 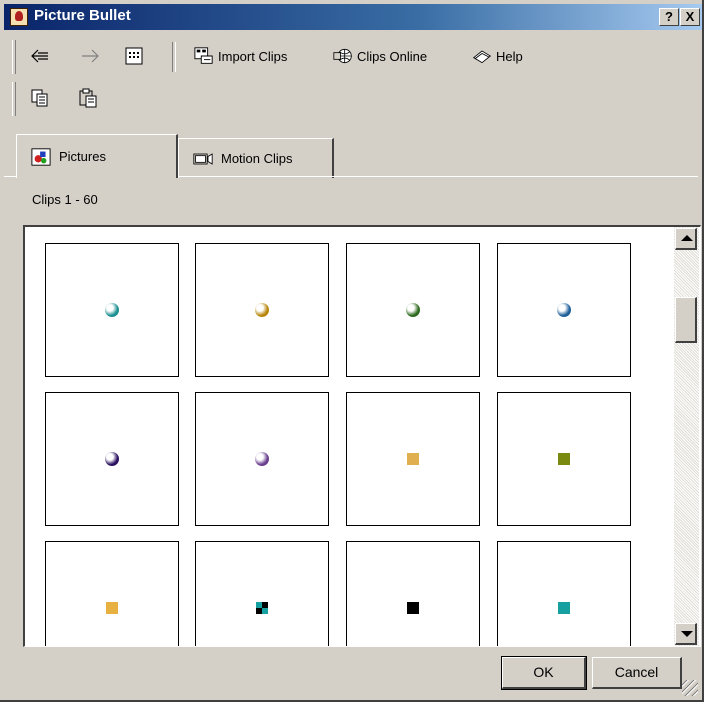 I want to click on import-clips-button: Import Clips, so click(x=240, y=56).